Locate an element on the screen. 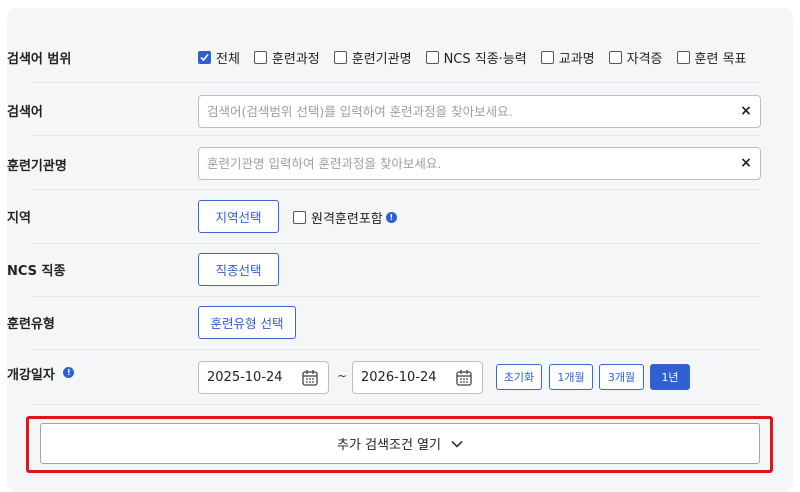  remote-info-icon: ! is located at coordinates (391, 217).